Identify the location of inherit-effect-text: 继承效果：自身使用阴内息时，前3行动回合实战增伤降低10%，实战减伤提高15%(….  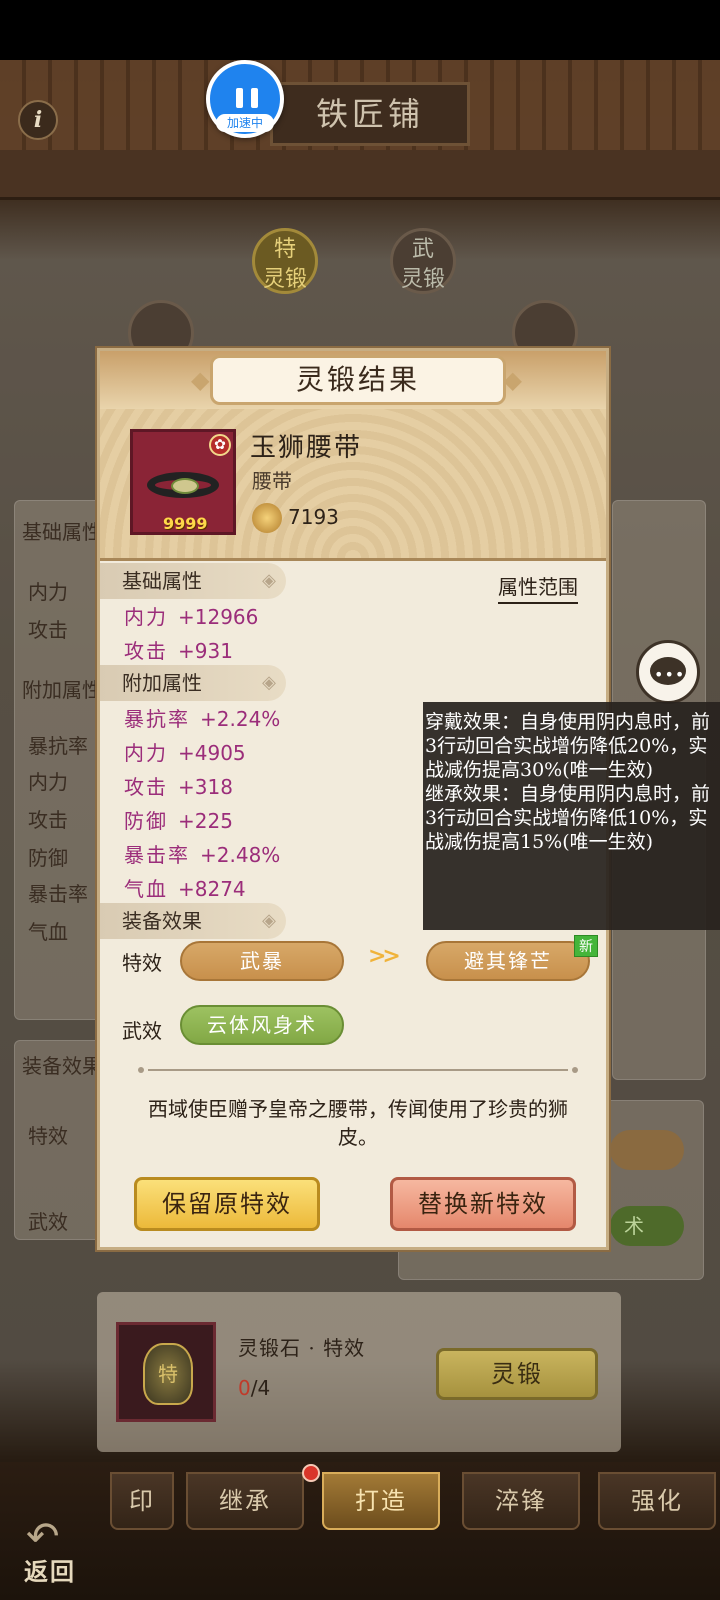
(568, 818).